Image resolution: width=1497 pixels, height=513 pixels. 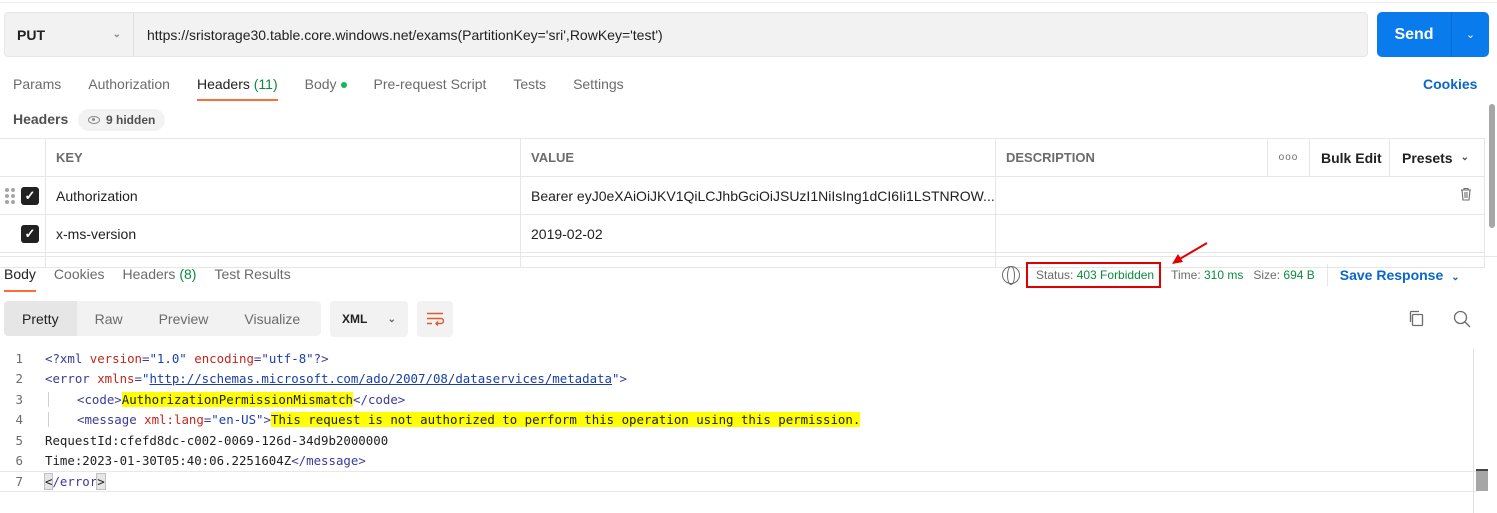 I want to click on method-value: PUT, so click(x=31, y=34).